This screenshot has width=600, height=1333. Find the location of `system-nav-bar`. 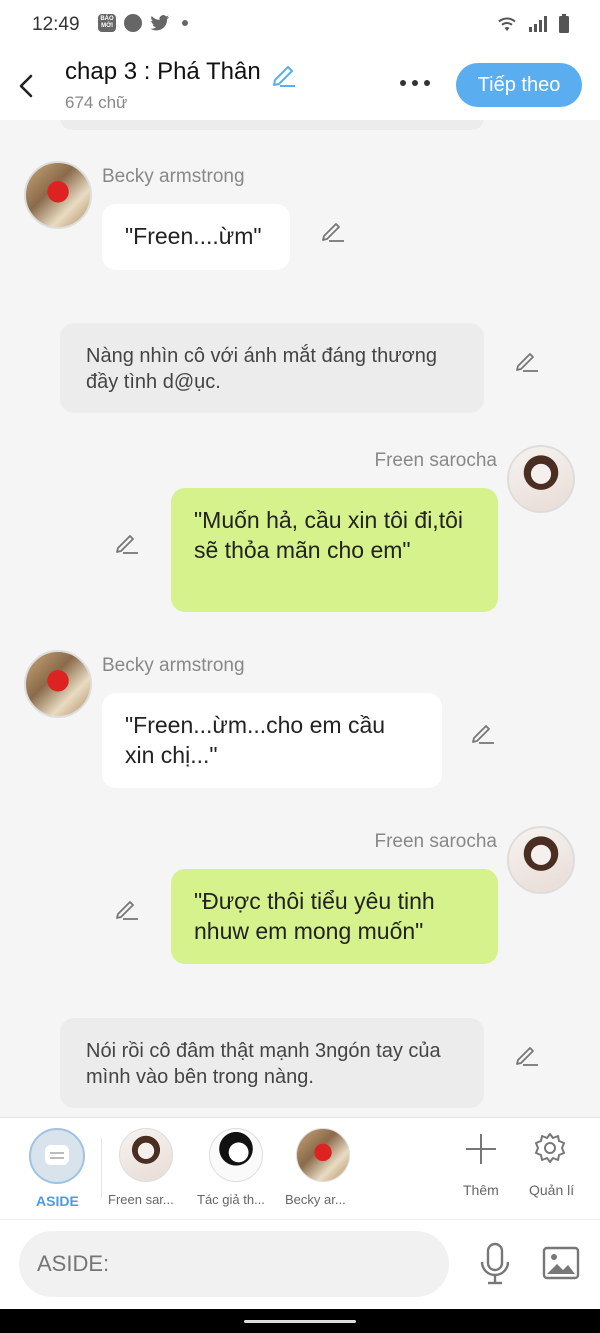

system-nav-bar is located at coordinates (300, 1321).